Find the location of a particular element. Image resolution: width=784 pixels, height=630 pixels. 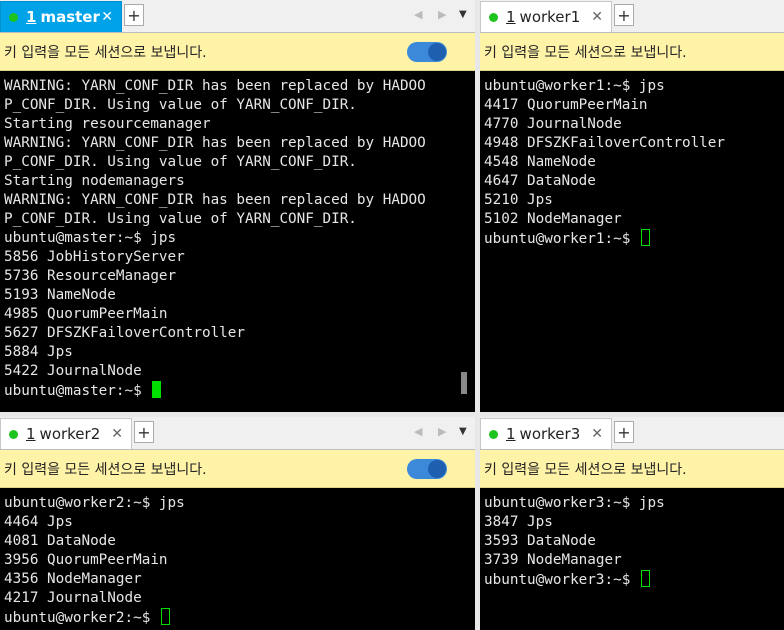

terminal-line: 4948 DFSZKFailoverController is located at coordinates (605, 143).